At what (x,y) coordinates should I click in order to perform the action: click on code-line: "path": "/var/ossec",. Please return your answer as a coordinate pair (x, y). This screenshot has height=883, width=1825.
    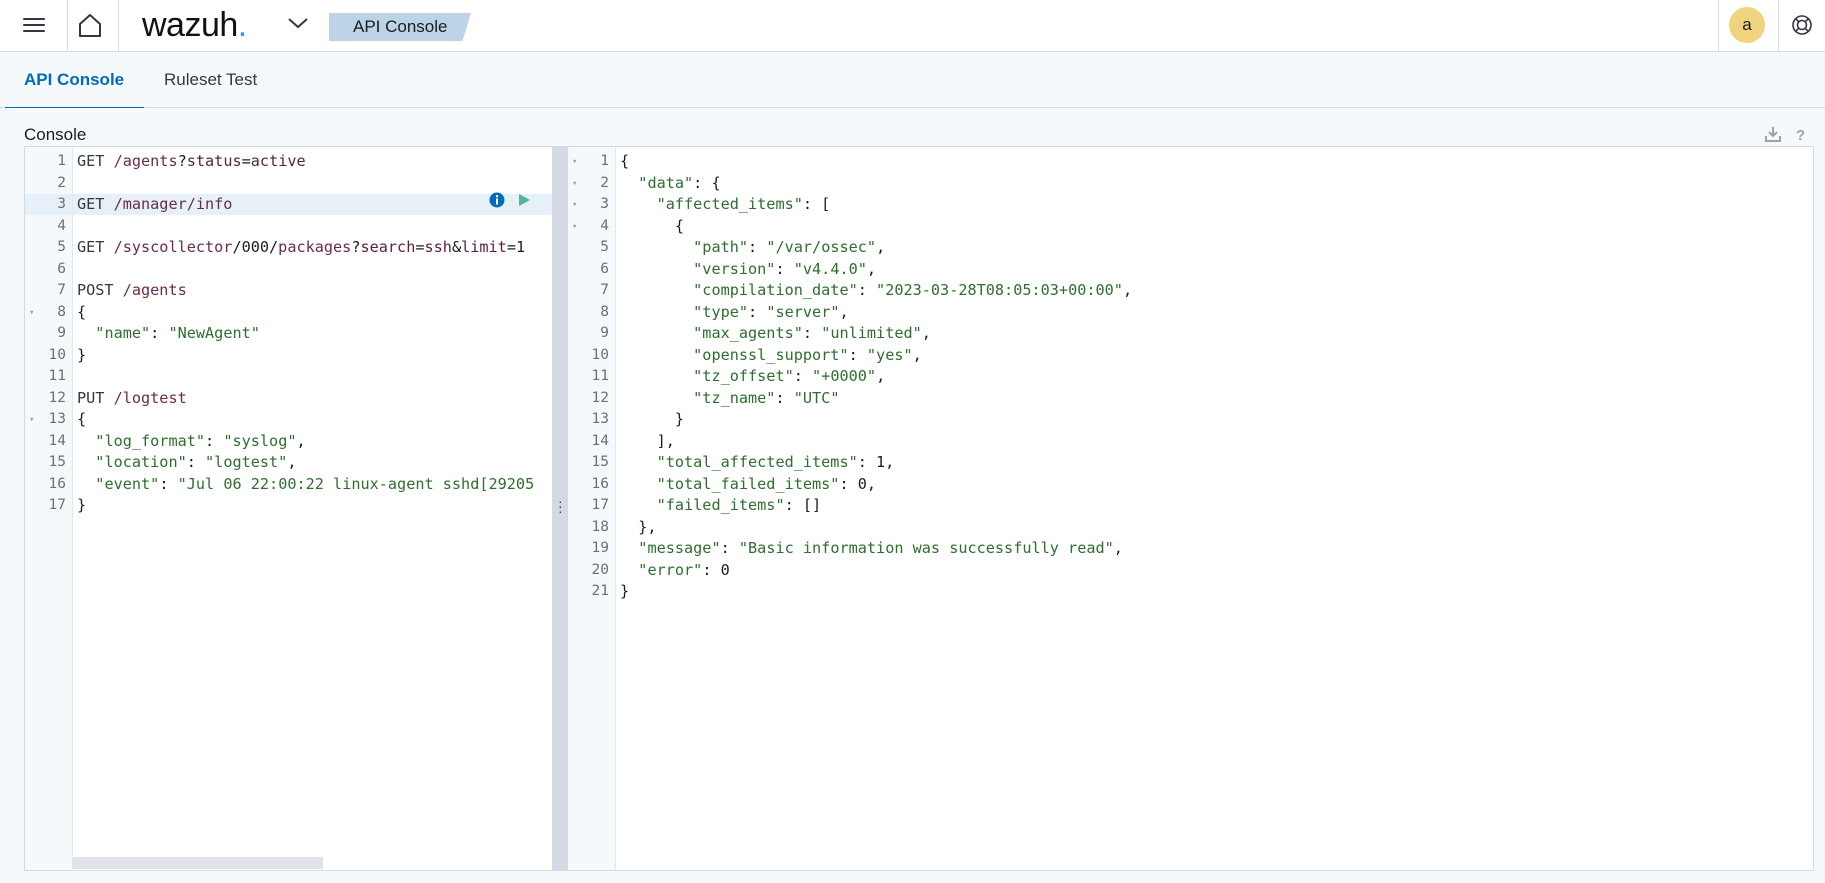
    Looking at the image, I should click on (752, 247).